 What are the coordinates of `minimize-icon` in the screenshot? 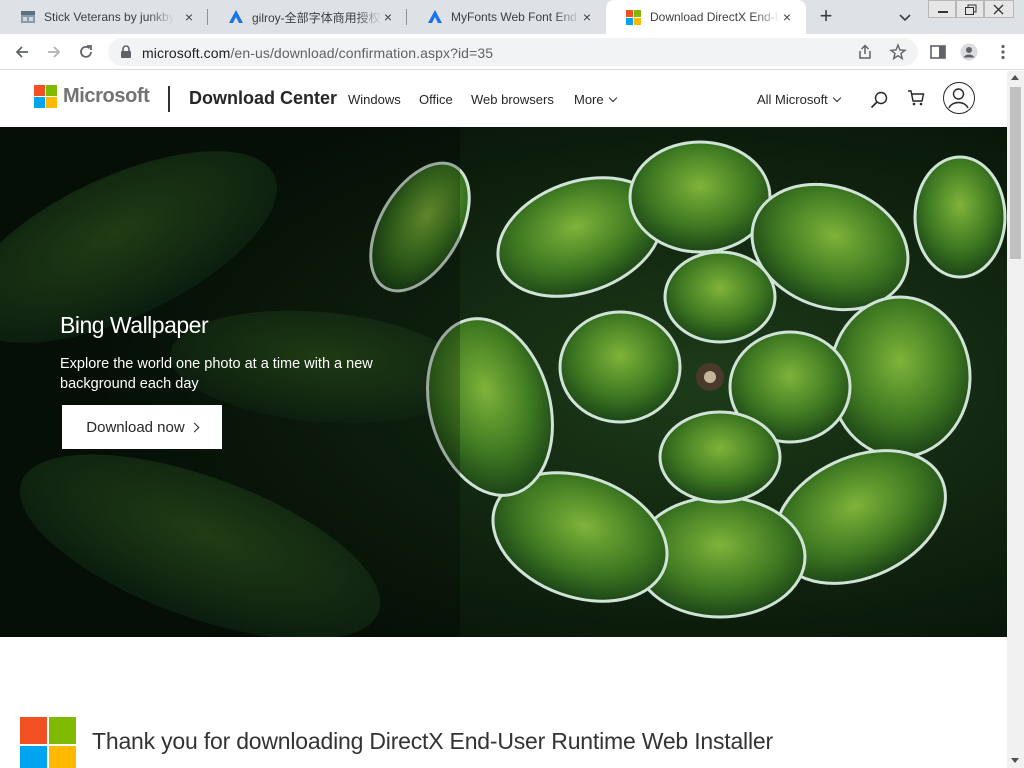 It's located at (943, 12).